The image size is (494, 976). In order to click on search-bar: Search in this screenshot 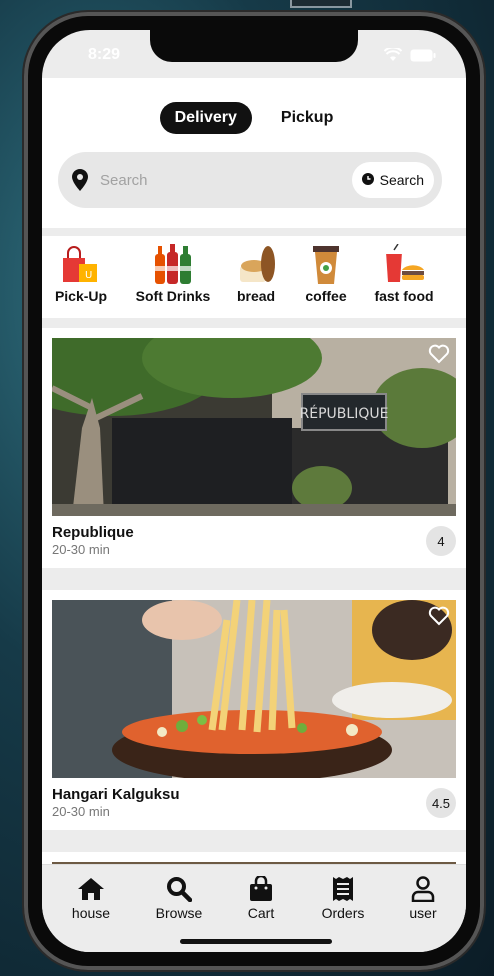, I will do `click(250, 180)`.